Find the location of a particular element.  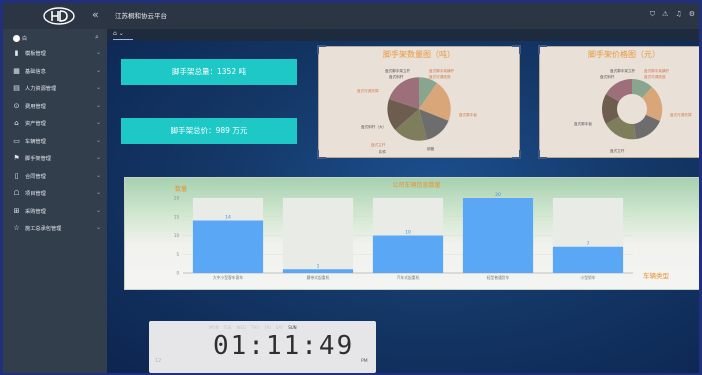

app-title: 江苏桐和协云平台 is located at coordinates (141, 16).